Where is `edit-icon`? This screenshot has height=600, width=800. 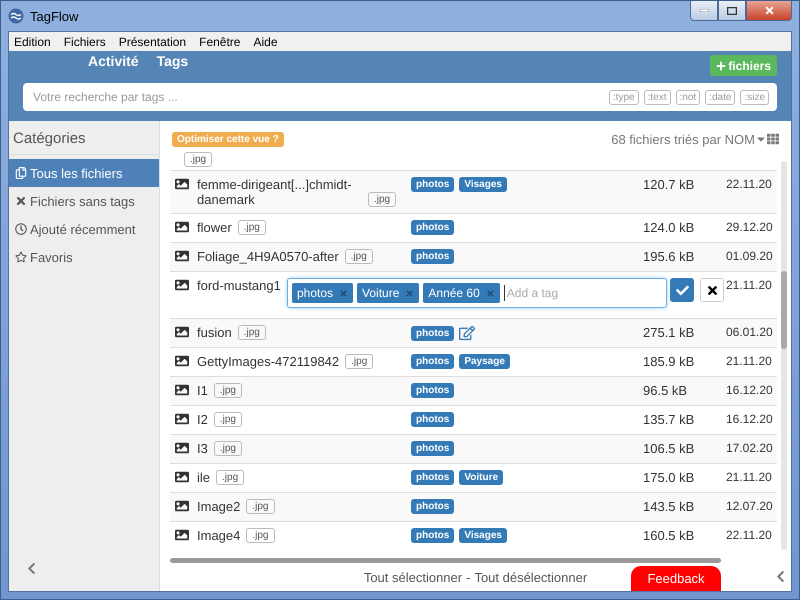 edit-icon is located at coordinates (467, 333).